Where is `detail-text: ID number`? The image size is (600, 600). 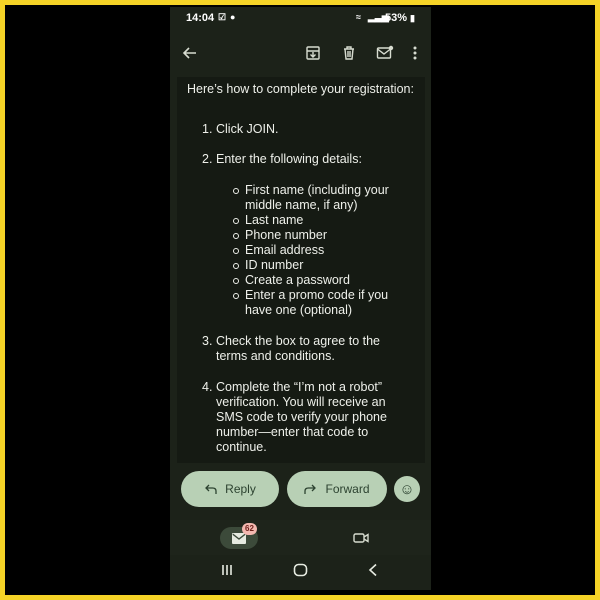 detail-text: ID number is located at coordinates (274, 265).